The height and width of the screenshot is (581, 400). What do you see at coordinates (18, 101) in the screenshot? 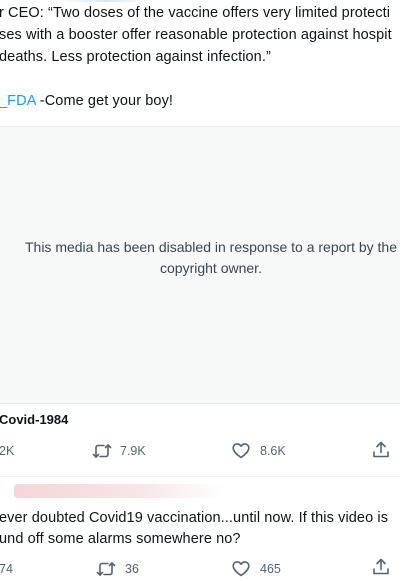
I see `fda-mention-link: _FDA` at bounding box center [18, 101].